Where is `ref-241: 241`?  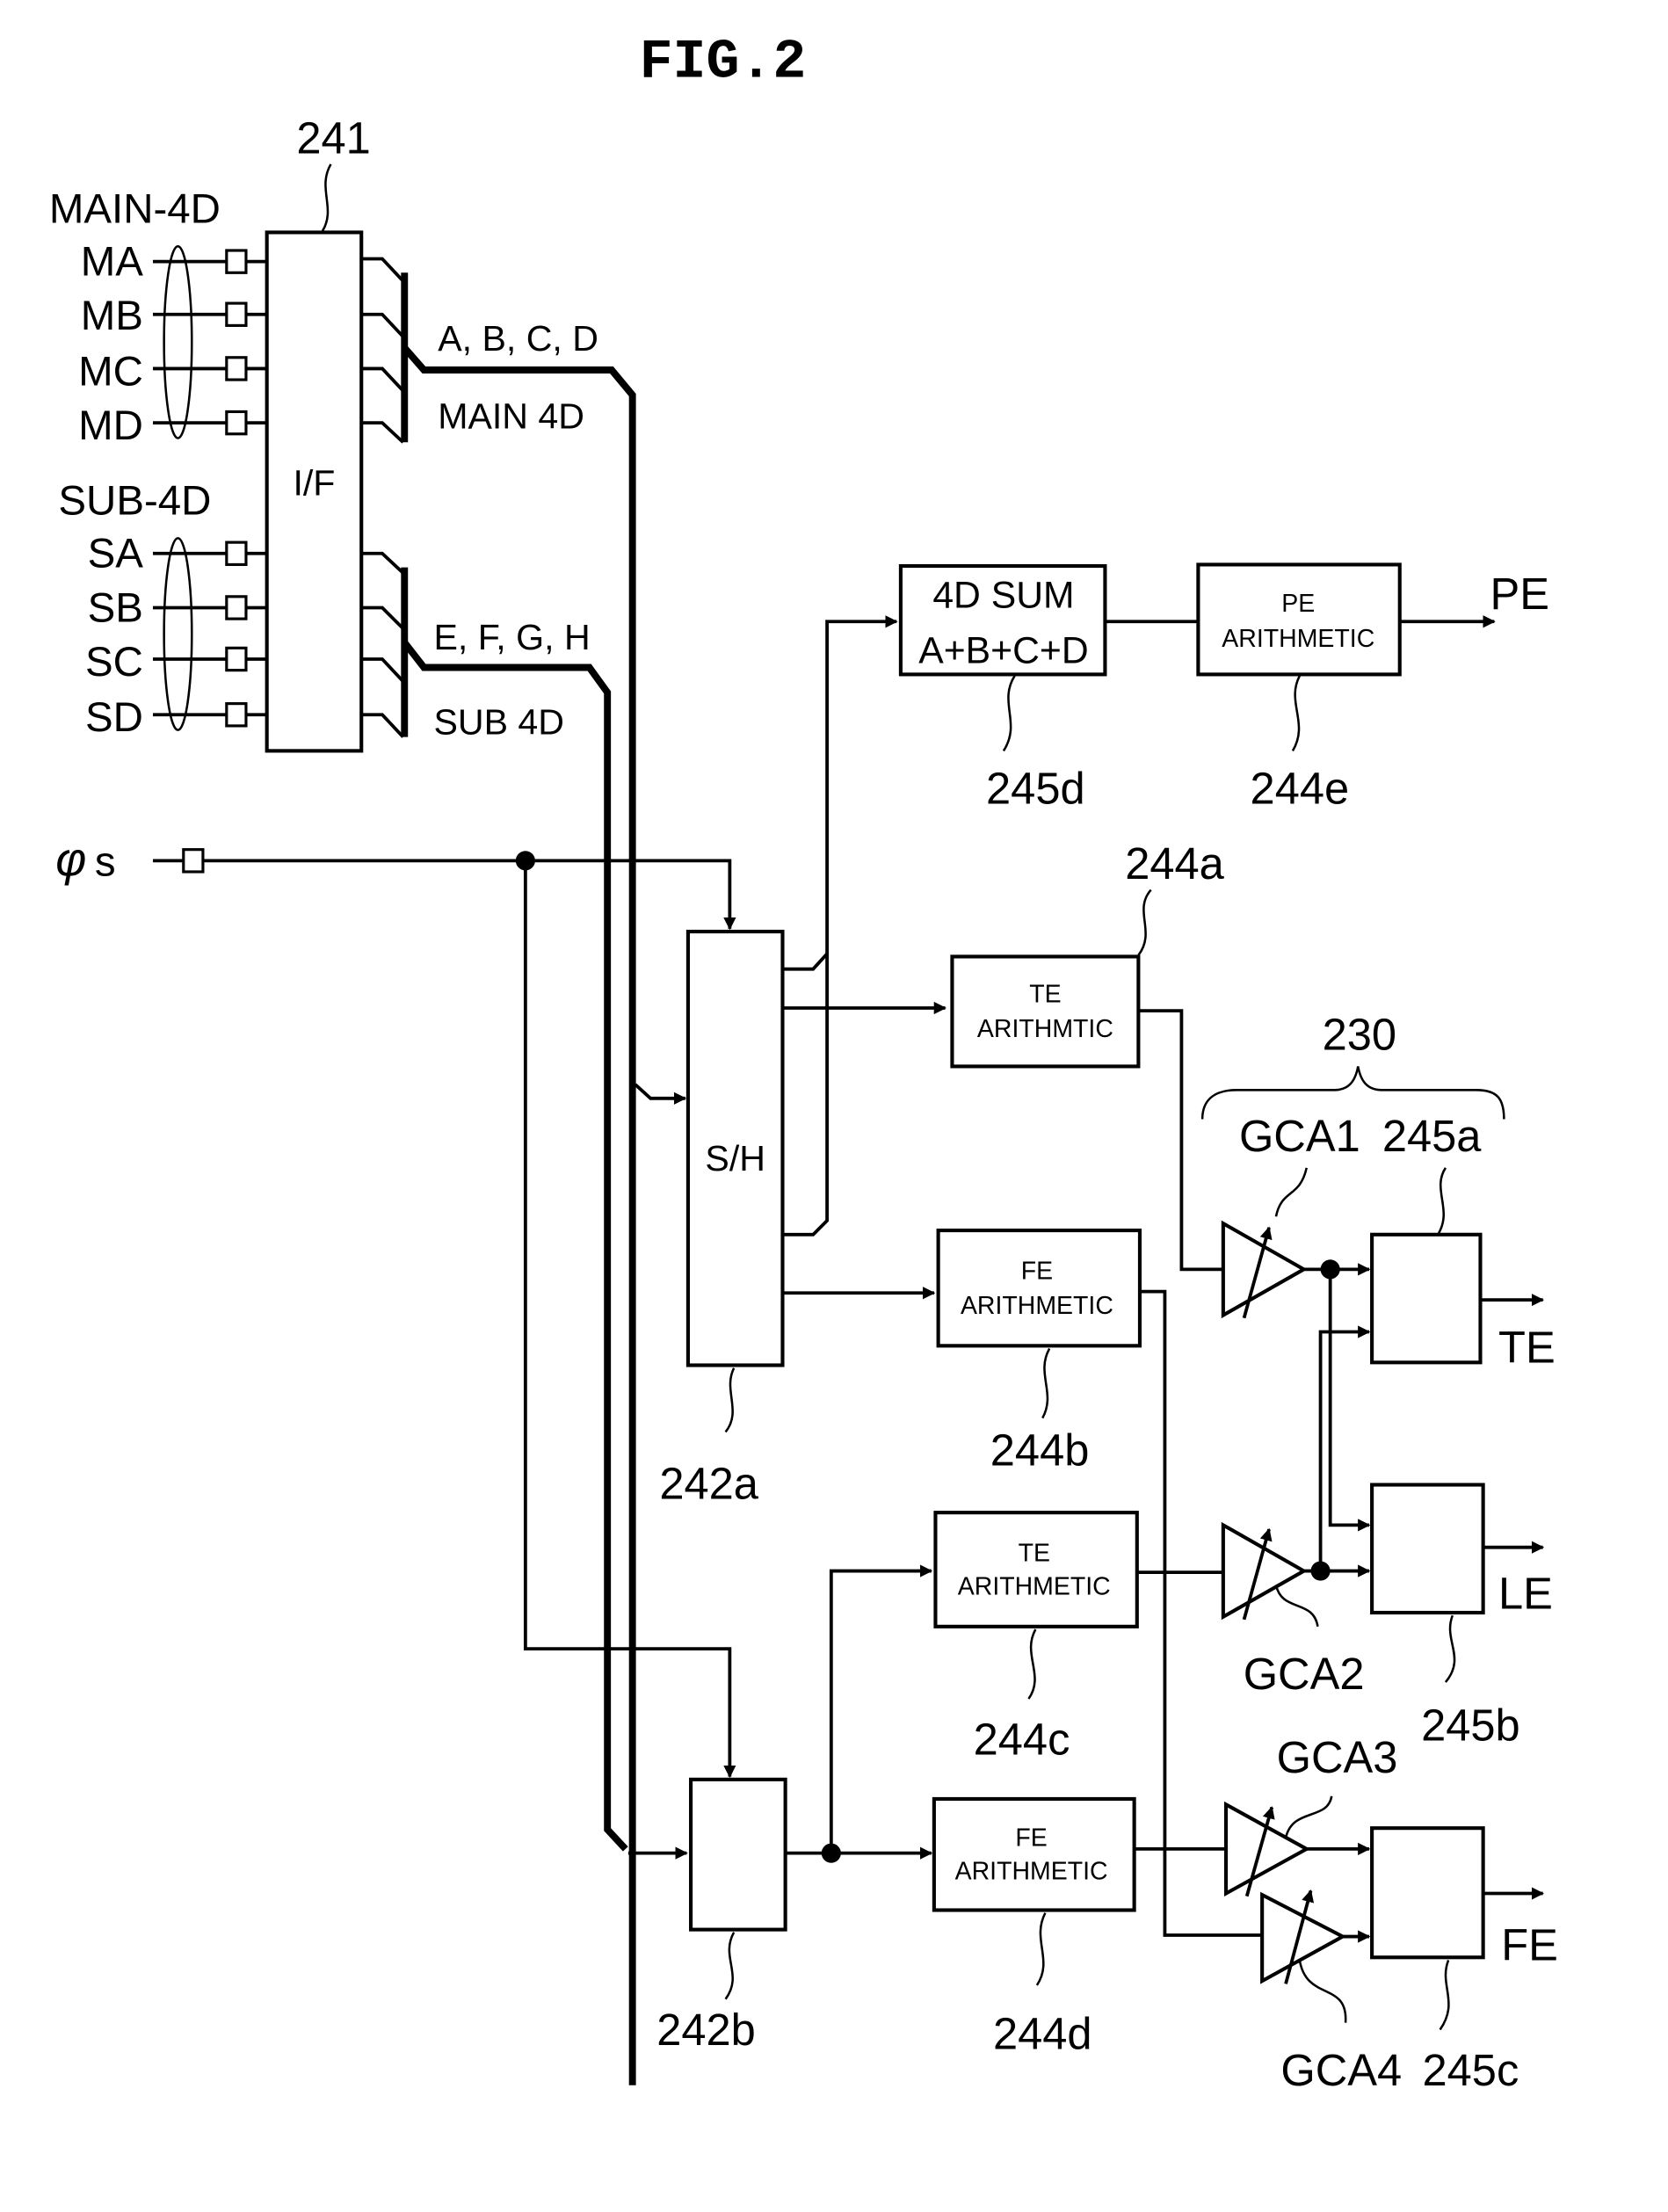
ref-241: 241 is located at coordinates (333, 138).